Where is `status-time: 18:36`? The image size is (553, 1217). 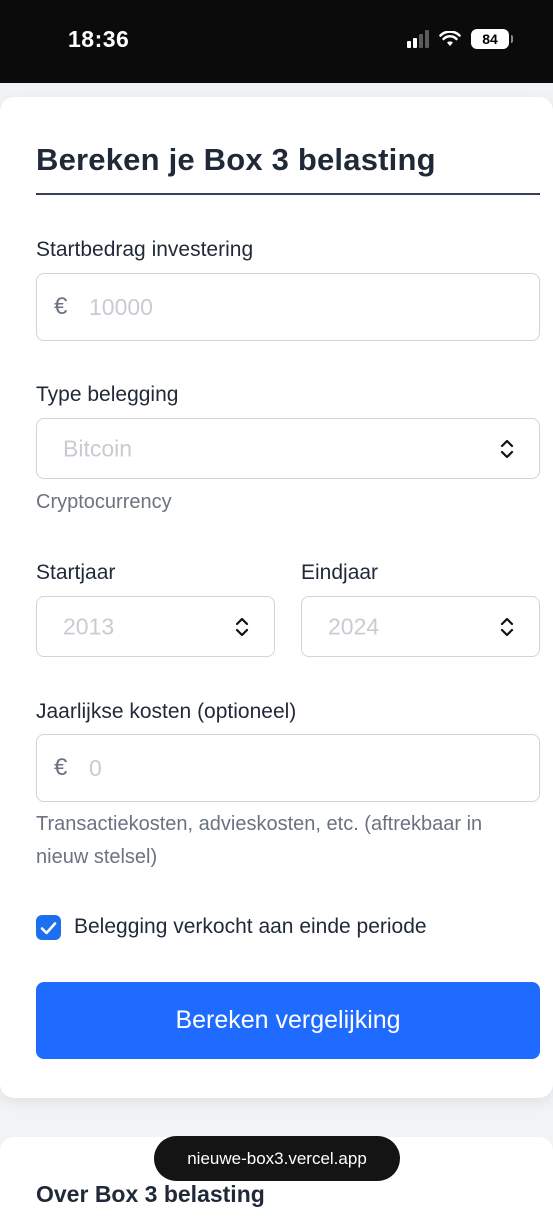
status-time: 18:36 is located at coordinates (99, 39).